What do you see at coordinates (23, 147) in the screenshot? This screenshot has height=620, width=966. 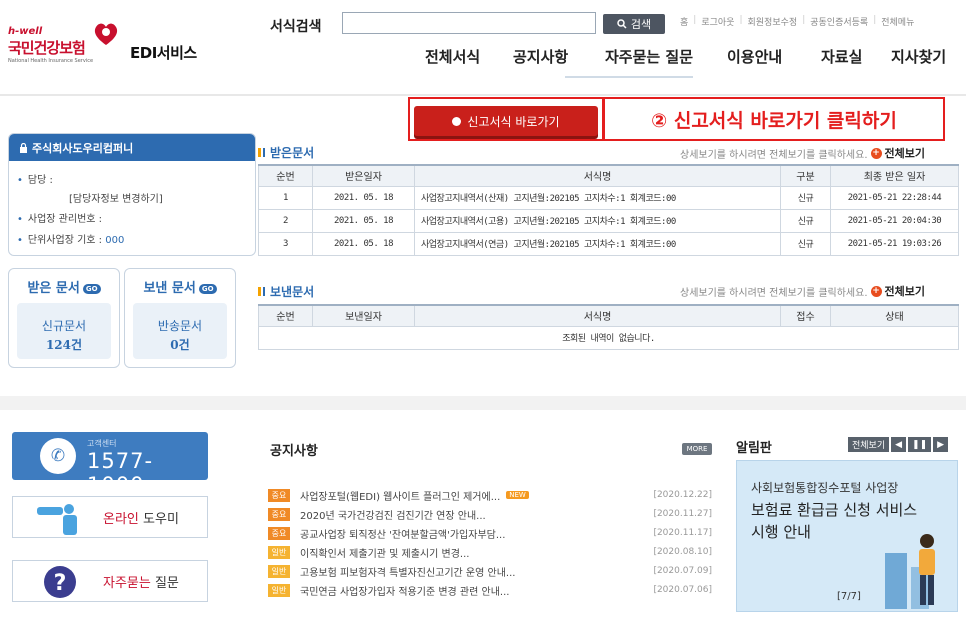 I see `lock-icon` at bounding box center [23, 147].